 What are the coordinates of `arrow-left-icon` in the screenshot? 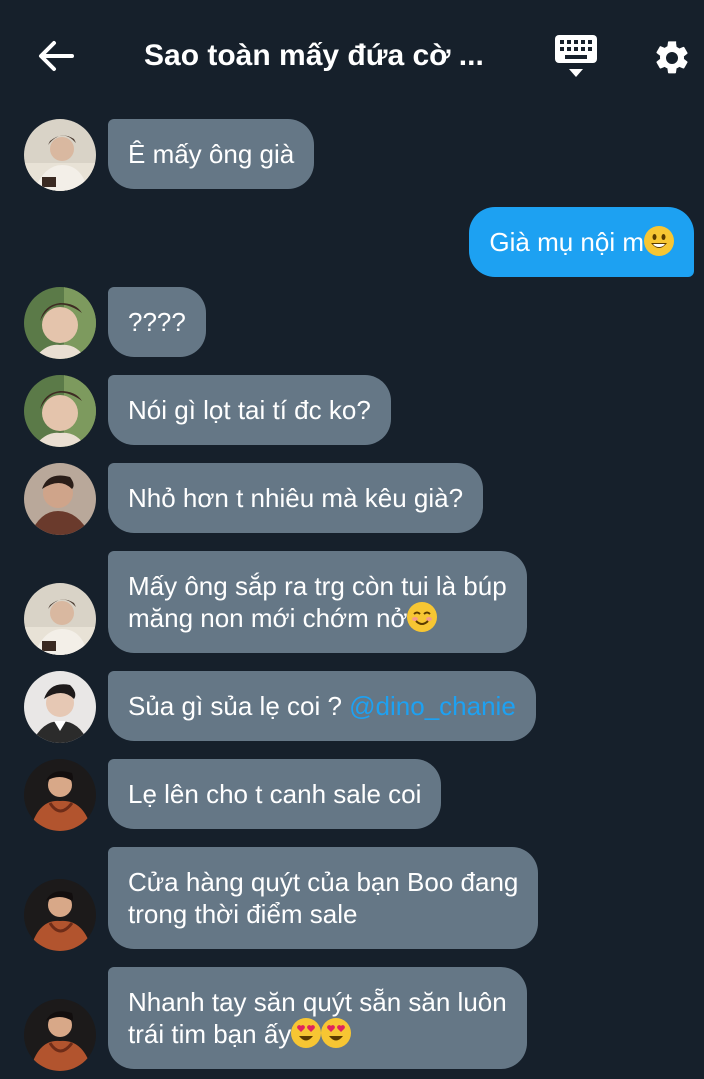 It's located at (56, 56).